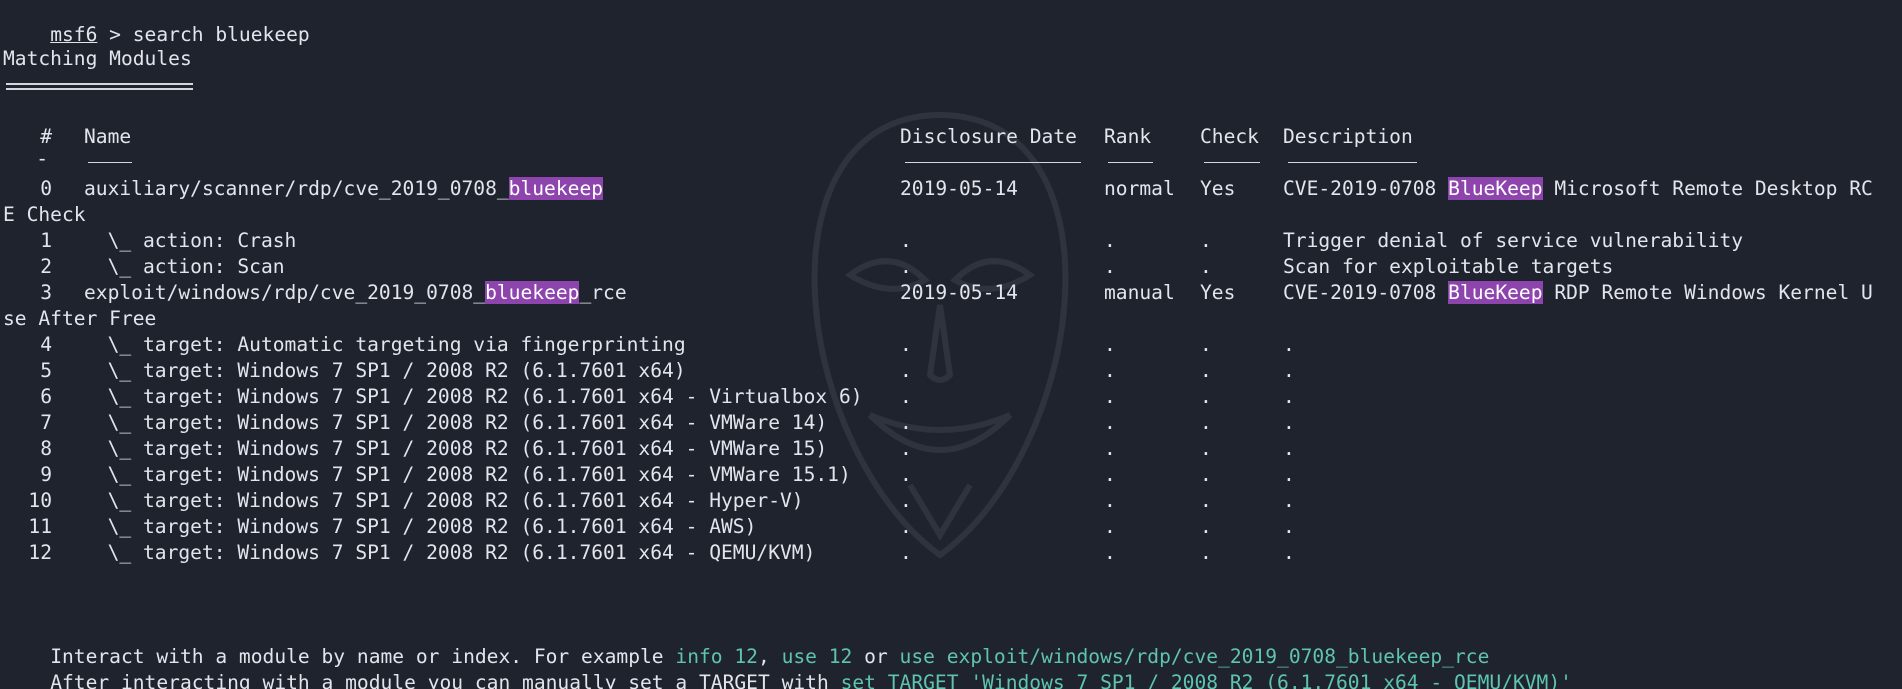 This screenshot has height=689, width=1902. I want to click on row-index: 1, so click(46, 240).